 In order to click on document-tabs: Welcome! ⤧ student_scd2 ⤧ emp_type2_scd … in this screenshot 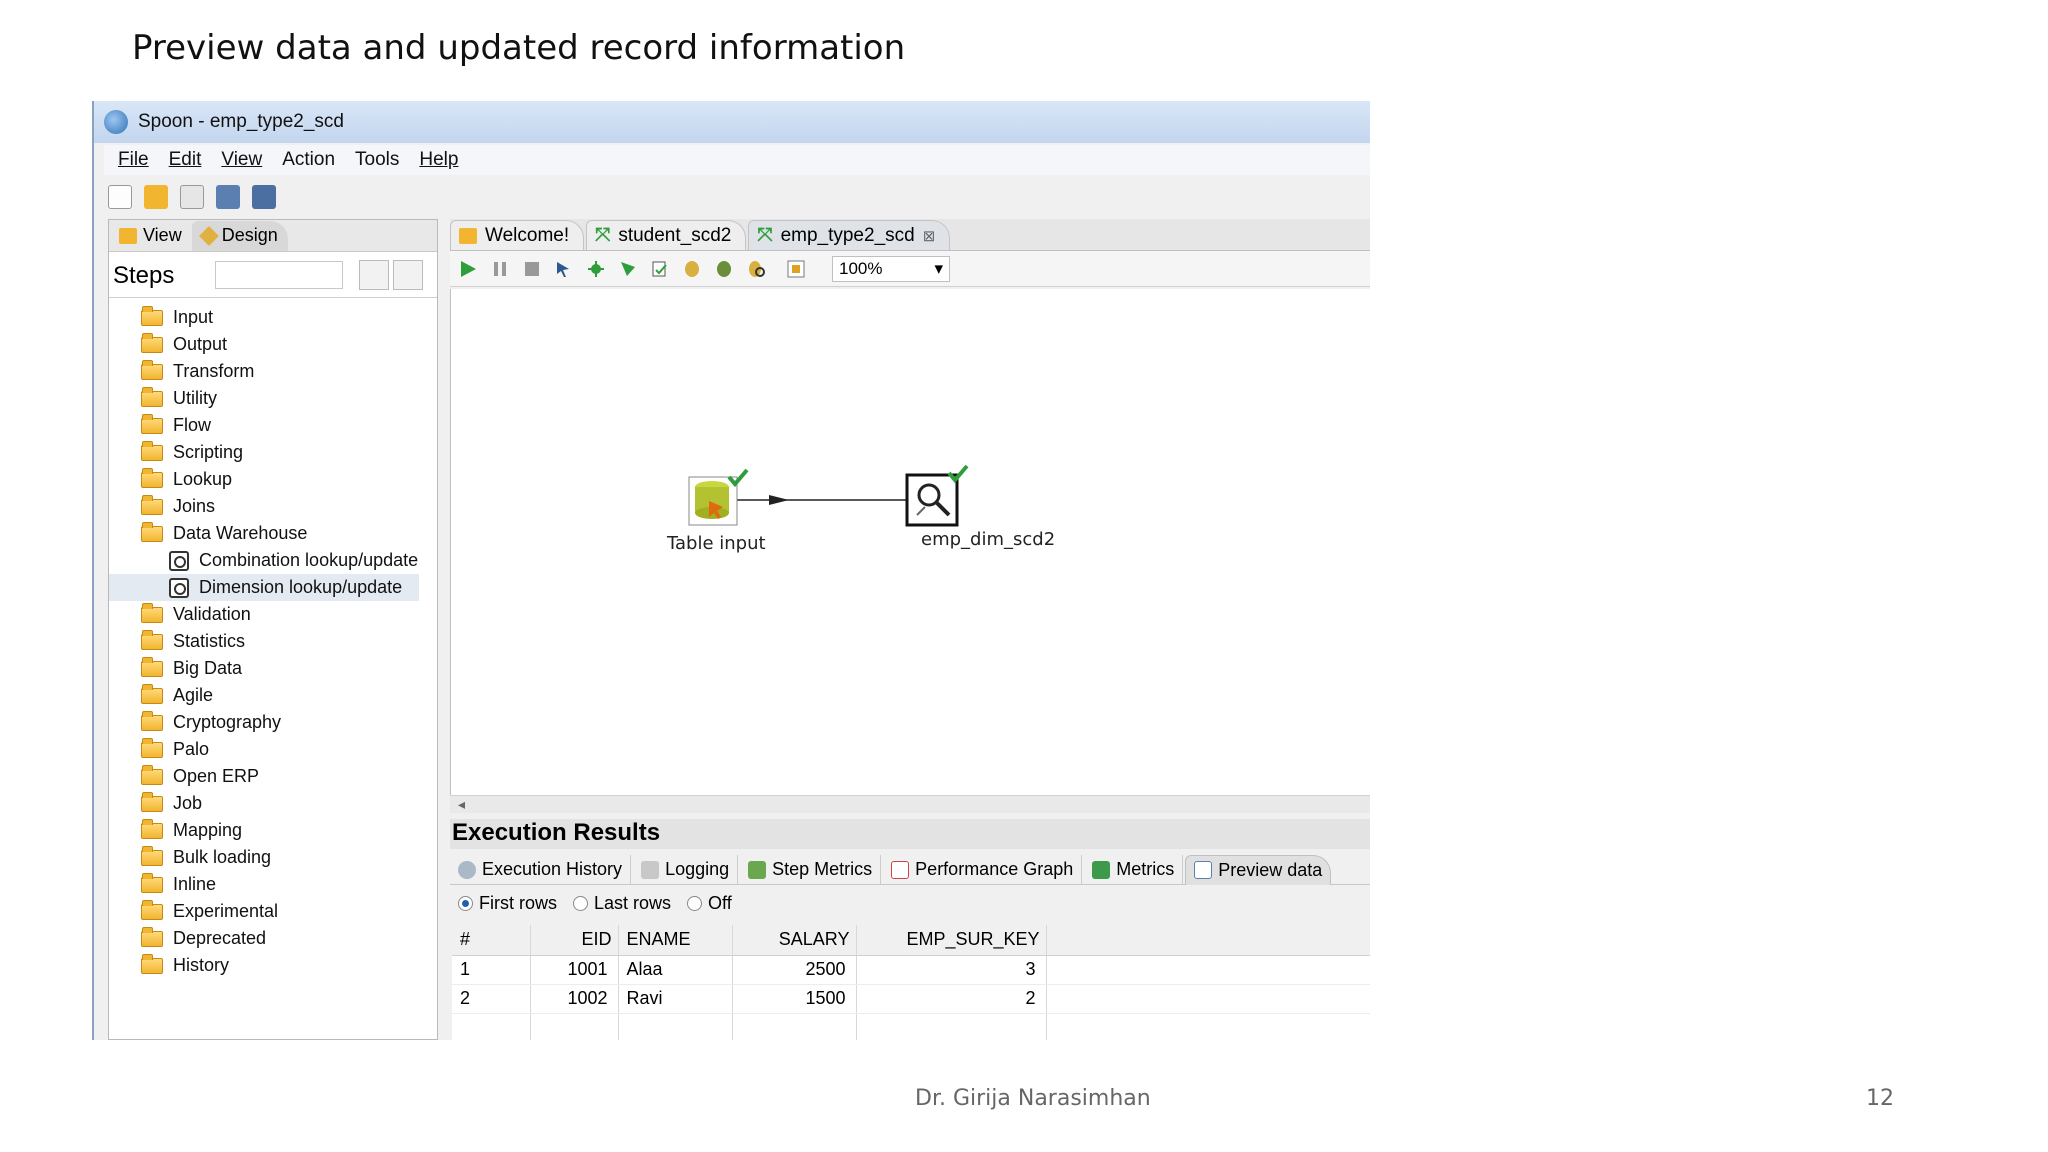, I will do `click(910, 235)`.